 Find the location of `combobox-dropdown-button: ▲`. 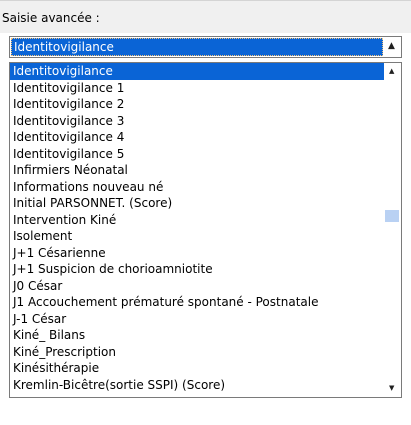

combobox-dropdown-button: ▲ is located at coordinates (392, 47).